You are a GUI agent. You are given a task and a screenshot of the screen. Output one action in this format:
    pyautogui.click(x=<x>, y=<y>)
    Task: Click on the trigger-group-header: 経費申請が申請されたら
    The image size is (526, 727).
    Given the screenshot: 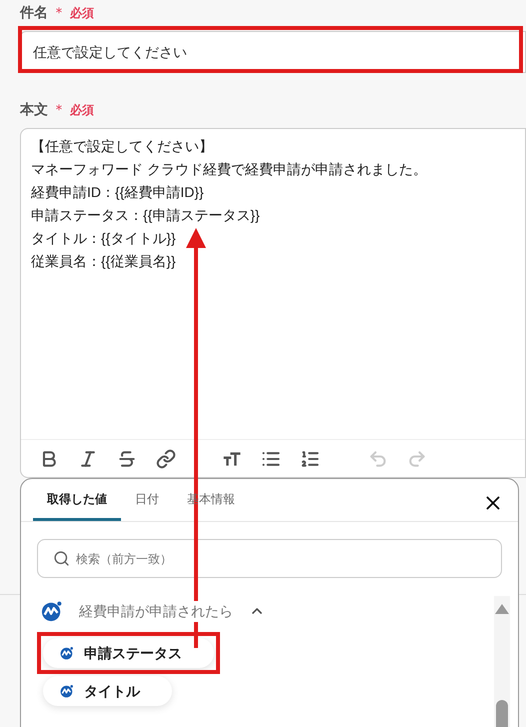 What is the action you would take?
    pyautogui.click(x=267, y=611)
    